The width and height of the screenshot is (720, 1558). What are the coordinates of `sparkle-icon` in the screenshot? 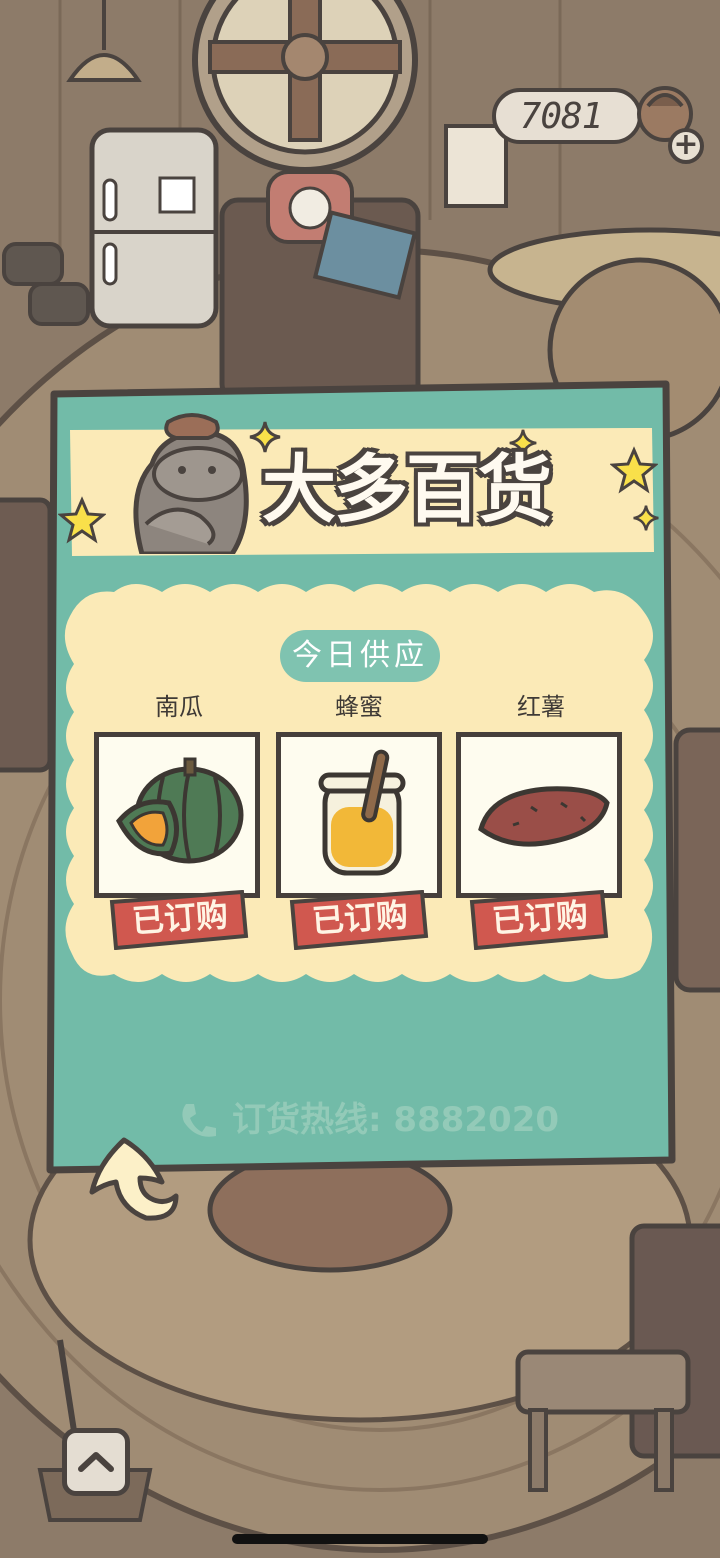 It's located at (646, 518).